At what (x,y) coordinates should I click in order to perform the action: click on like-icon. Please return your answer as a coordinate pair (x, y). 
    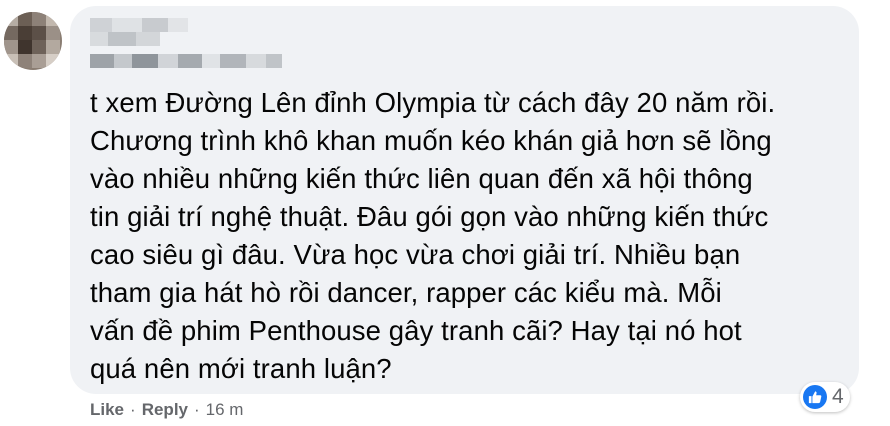
    Looking at the image, I should click on (815, 397).